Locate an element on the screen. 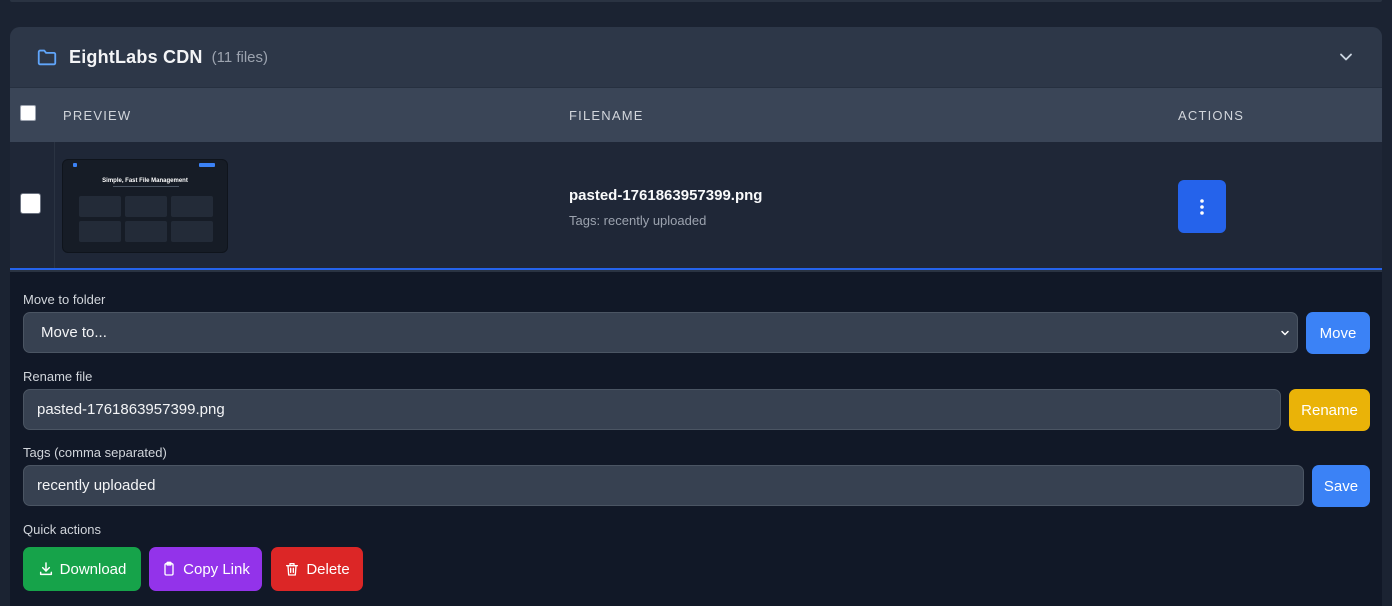  download-label: Download is located at coordinates (93, 569).